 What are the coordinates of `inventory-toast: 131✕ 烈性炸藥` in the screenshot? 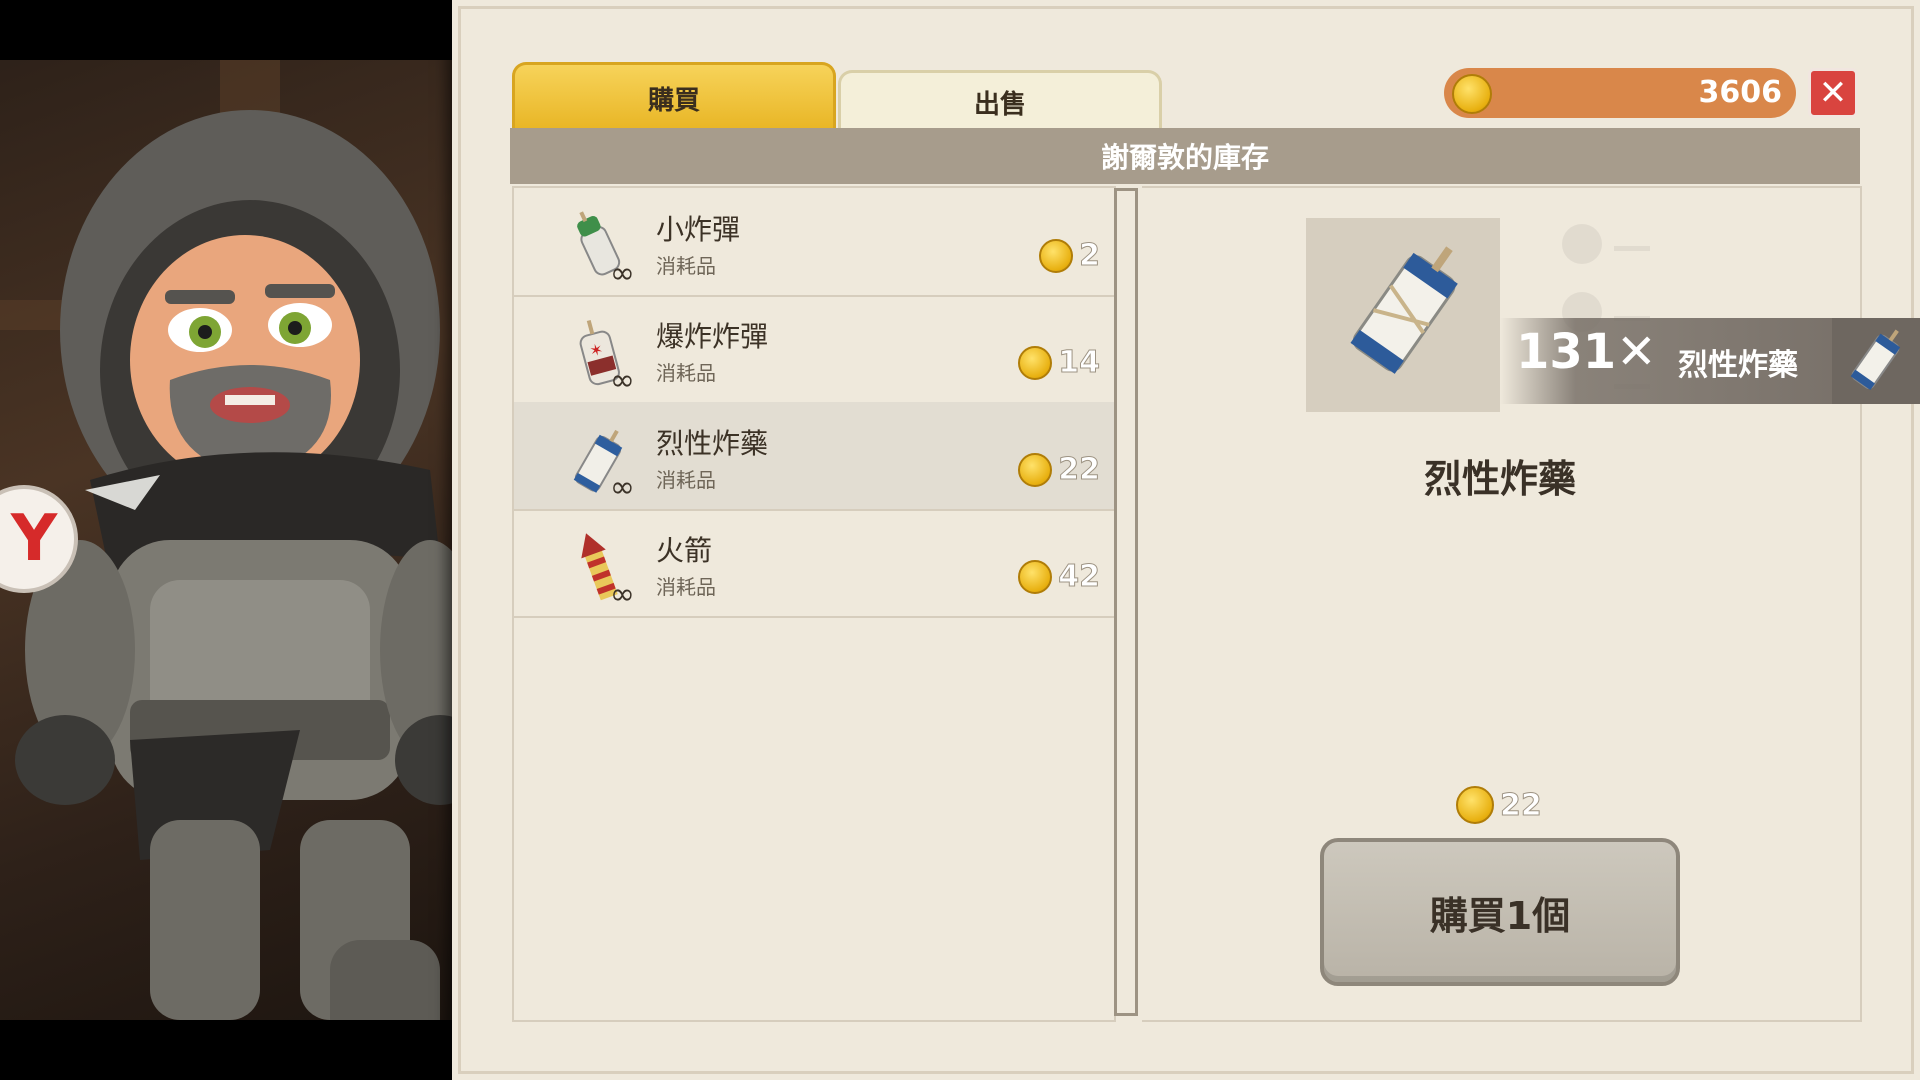 It's located at (1710, 361).